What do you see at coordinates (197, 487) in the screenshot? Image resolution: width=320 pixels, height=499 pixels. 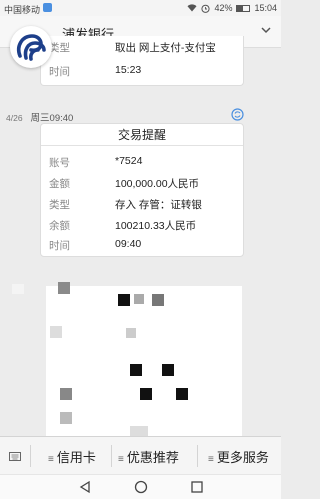 I see `recents-icon` at bounding box center [197, 487].